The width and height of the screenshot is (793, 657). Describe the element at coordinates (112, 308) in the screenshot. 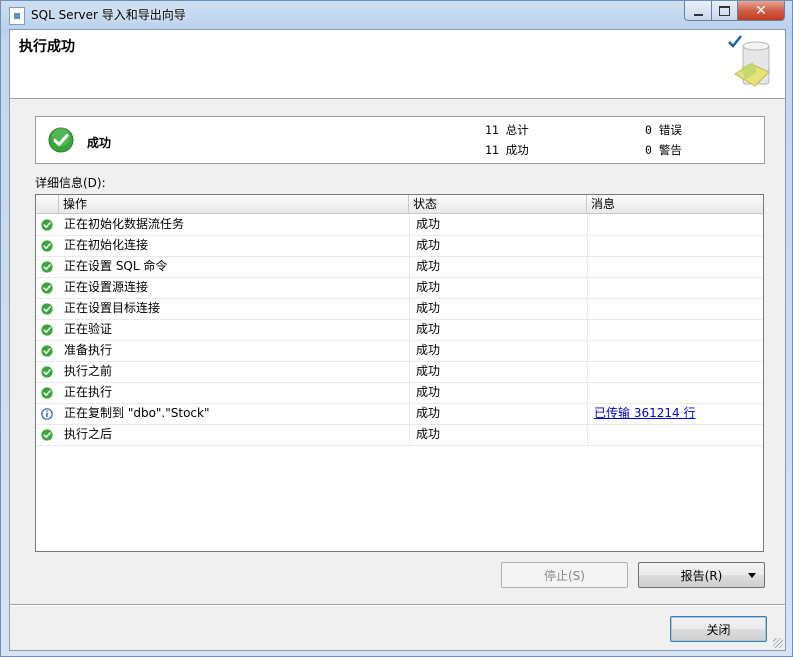

I see `row-action: 正在设置目标连接` at that location.